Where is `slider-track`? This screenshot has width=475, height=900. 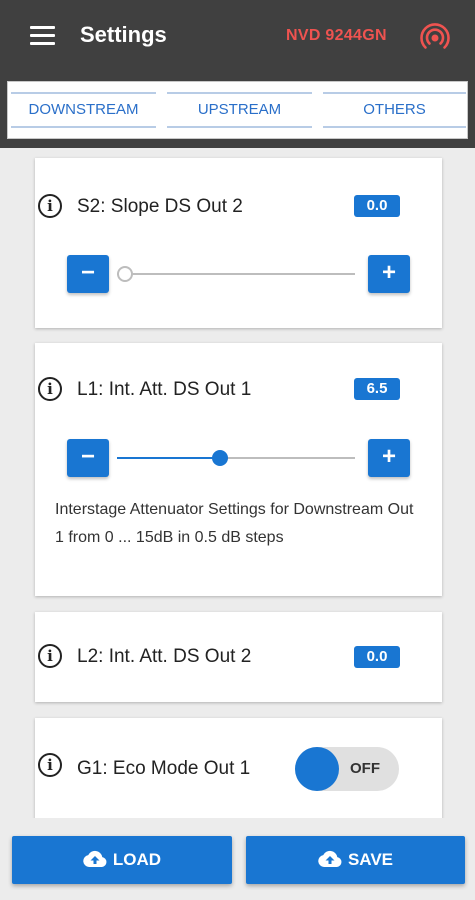 slider-track is located at coordinates (236, 274).